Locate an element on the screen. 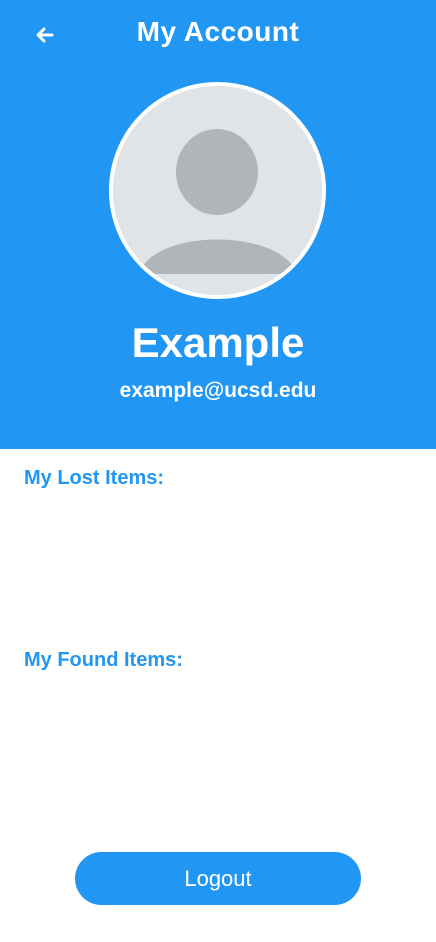 The width and height of the screenshot is (436, 942). user-name: Example is located at coordinates (218, 342).